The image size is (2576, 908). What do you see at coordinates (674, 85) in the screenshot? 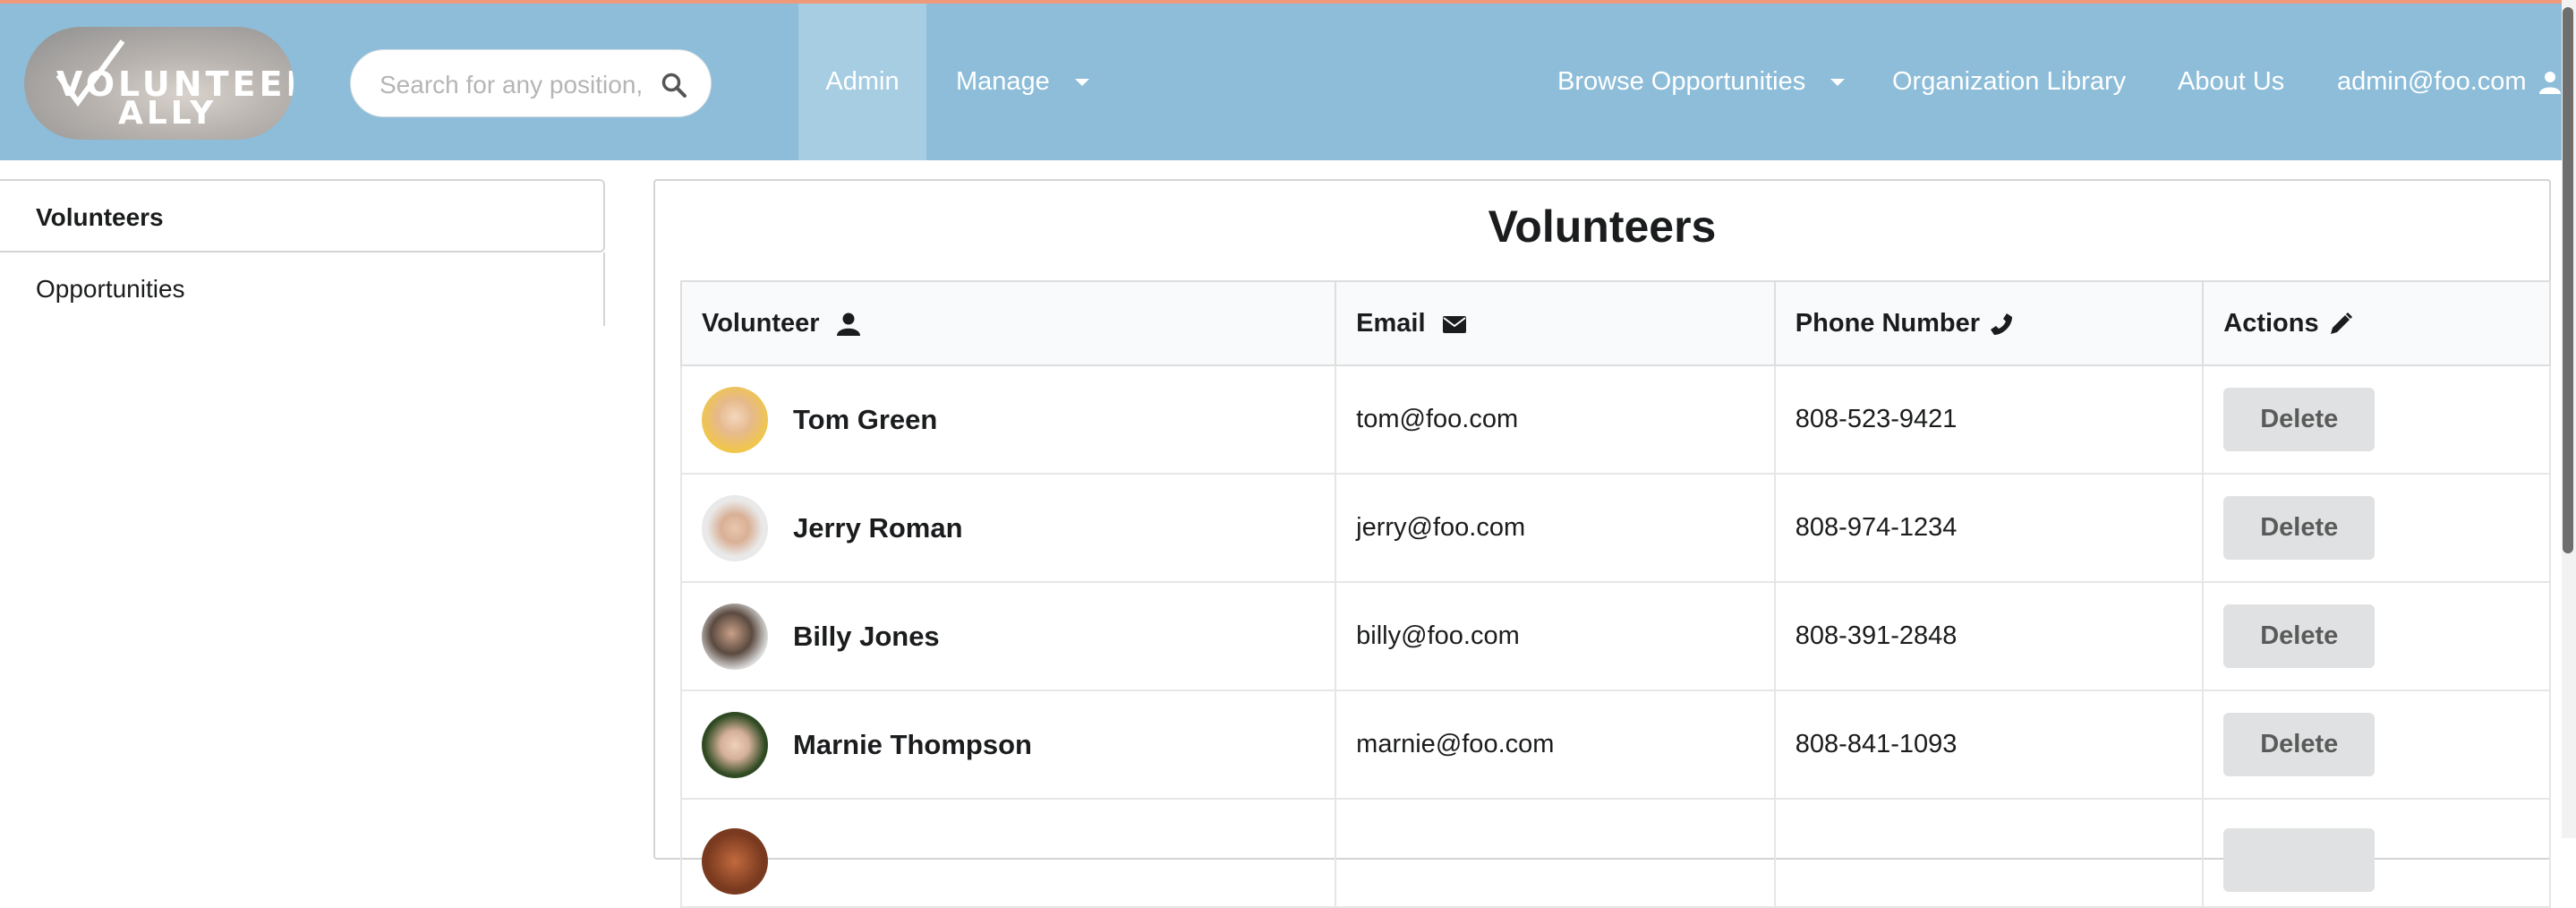
I see `search-icon` at bounding box center [674, 85].